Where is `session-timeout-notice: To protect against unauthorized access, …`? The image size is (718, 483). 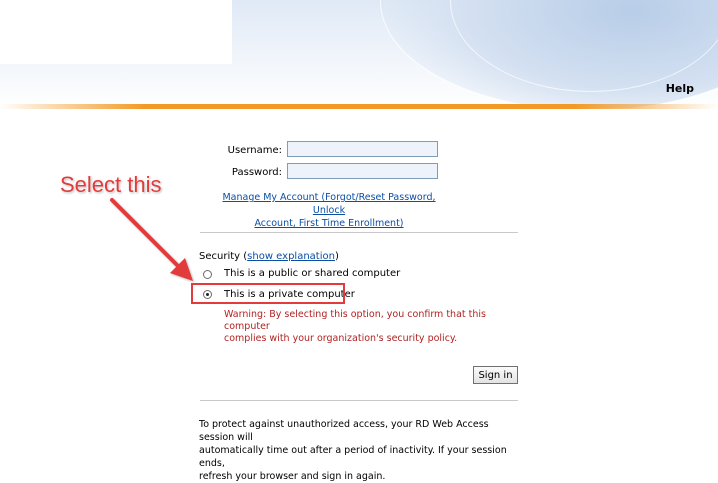
session-timeout-notice: To protect against unauthorized access, … is located at coordinates (359, 450).